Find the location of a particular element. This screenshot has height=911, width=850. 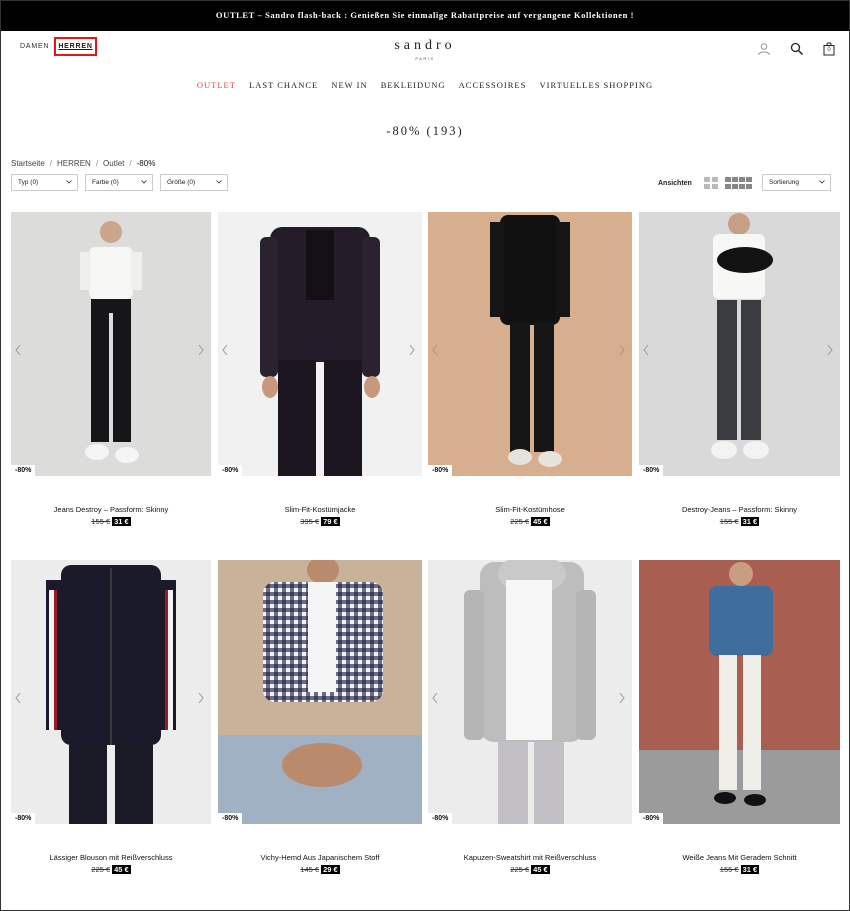

views-label: Ansichten is located at coordinates (675, 183).